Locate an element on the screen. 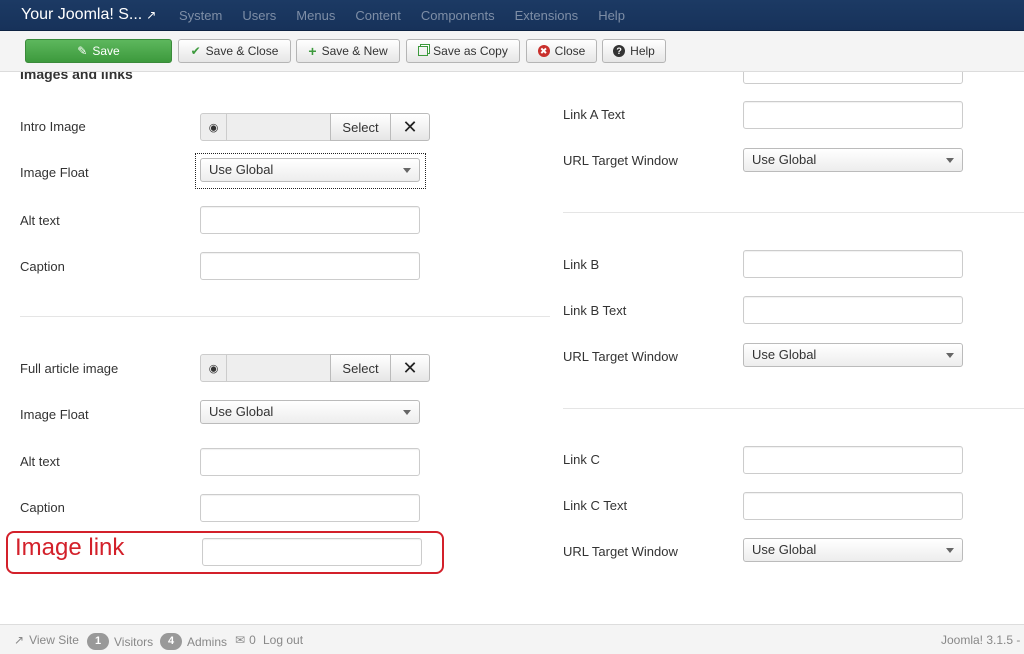 The width and height of the screenshot is (1024, 654). close-label: Close is located at coordinates (570, 51).